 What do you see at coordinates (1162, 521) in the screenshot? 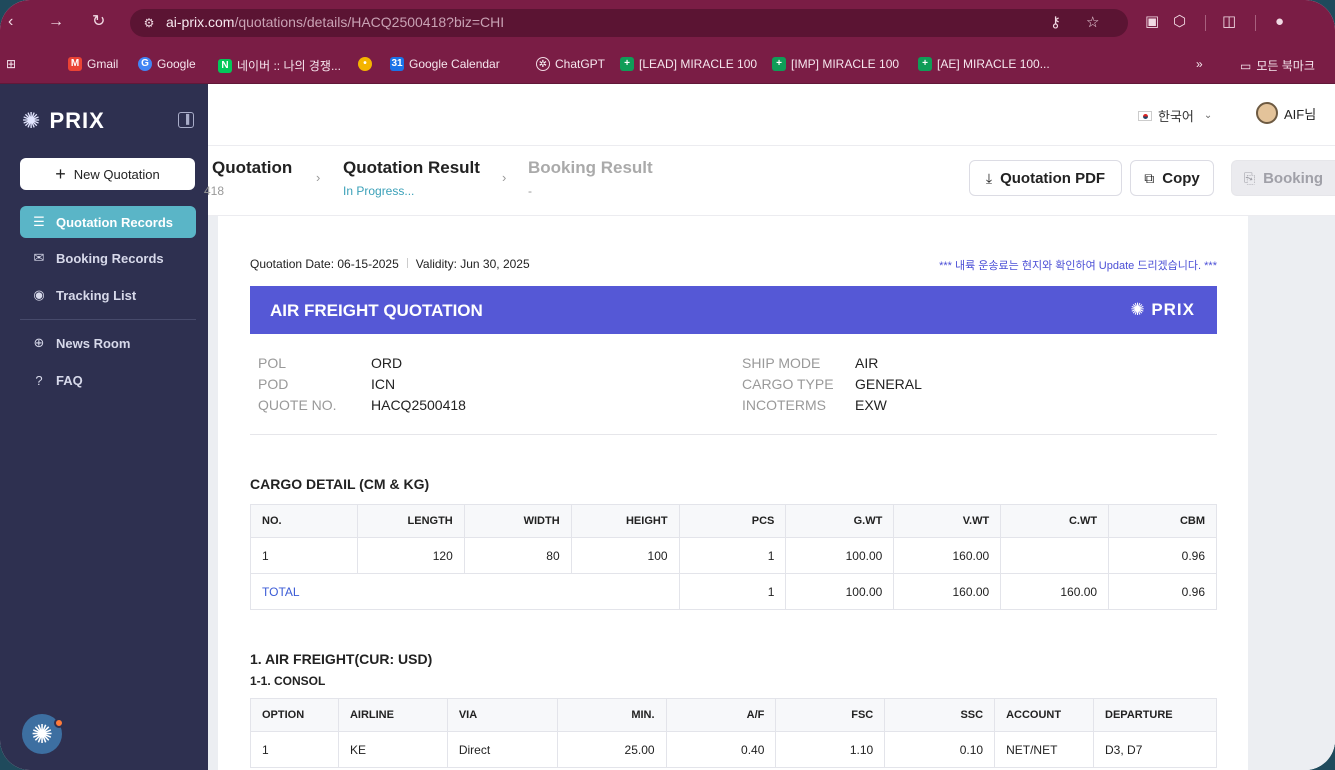
I see `column-header: CBM` at bounding box center [1162, 521].